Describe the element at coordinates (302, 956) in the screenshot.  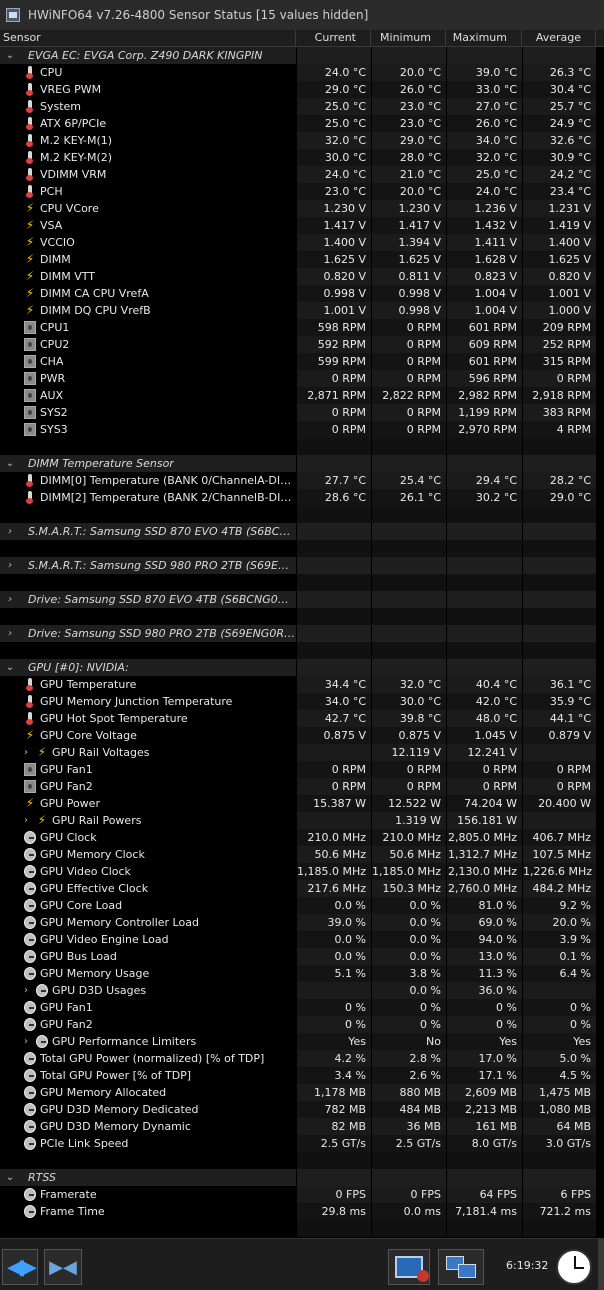
I see `sensor-row: GPU Bus Load 0.0 % 0.0 % 13.0 % 0.1 %` at that location.